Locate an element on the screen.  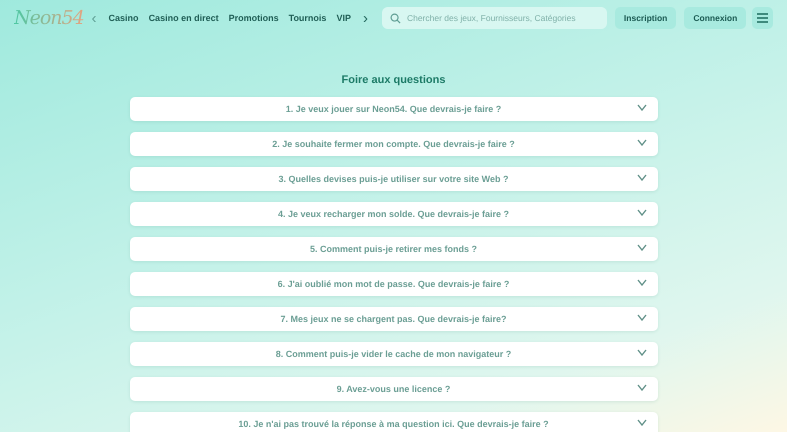
nav-link: VIP is located at coordinates (343, 18).